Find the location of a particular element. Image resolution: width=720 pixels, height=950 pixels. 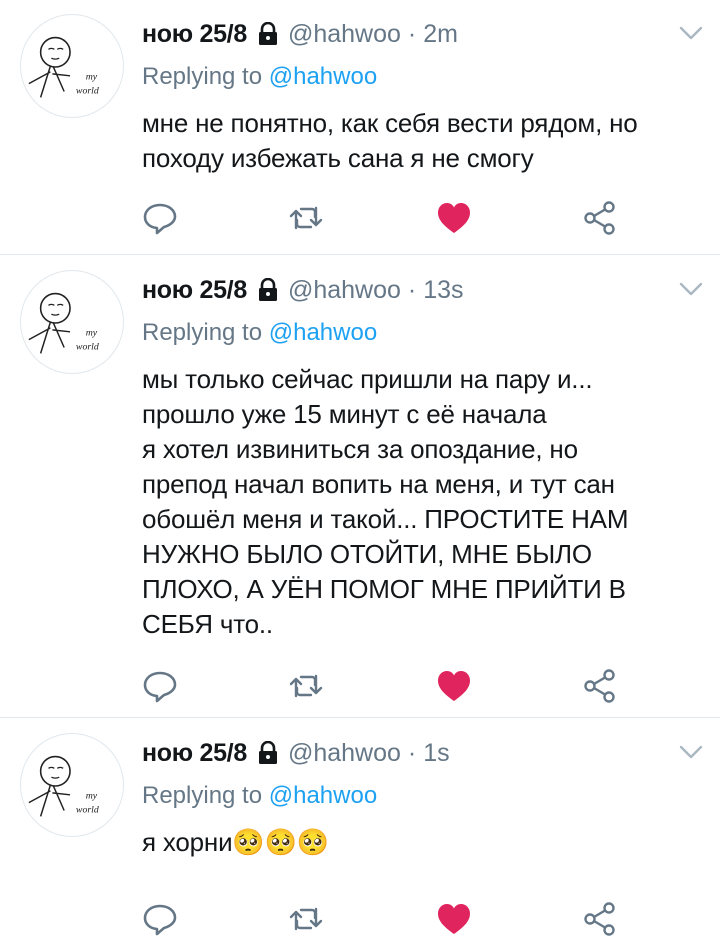

tweet-text: я хорни🥺🥺🥺 is located at coordinates (235, 842).